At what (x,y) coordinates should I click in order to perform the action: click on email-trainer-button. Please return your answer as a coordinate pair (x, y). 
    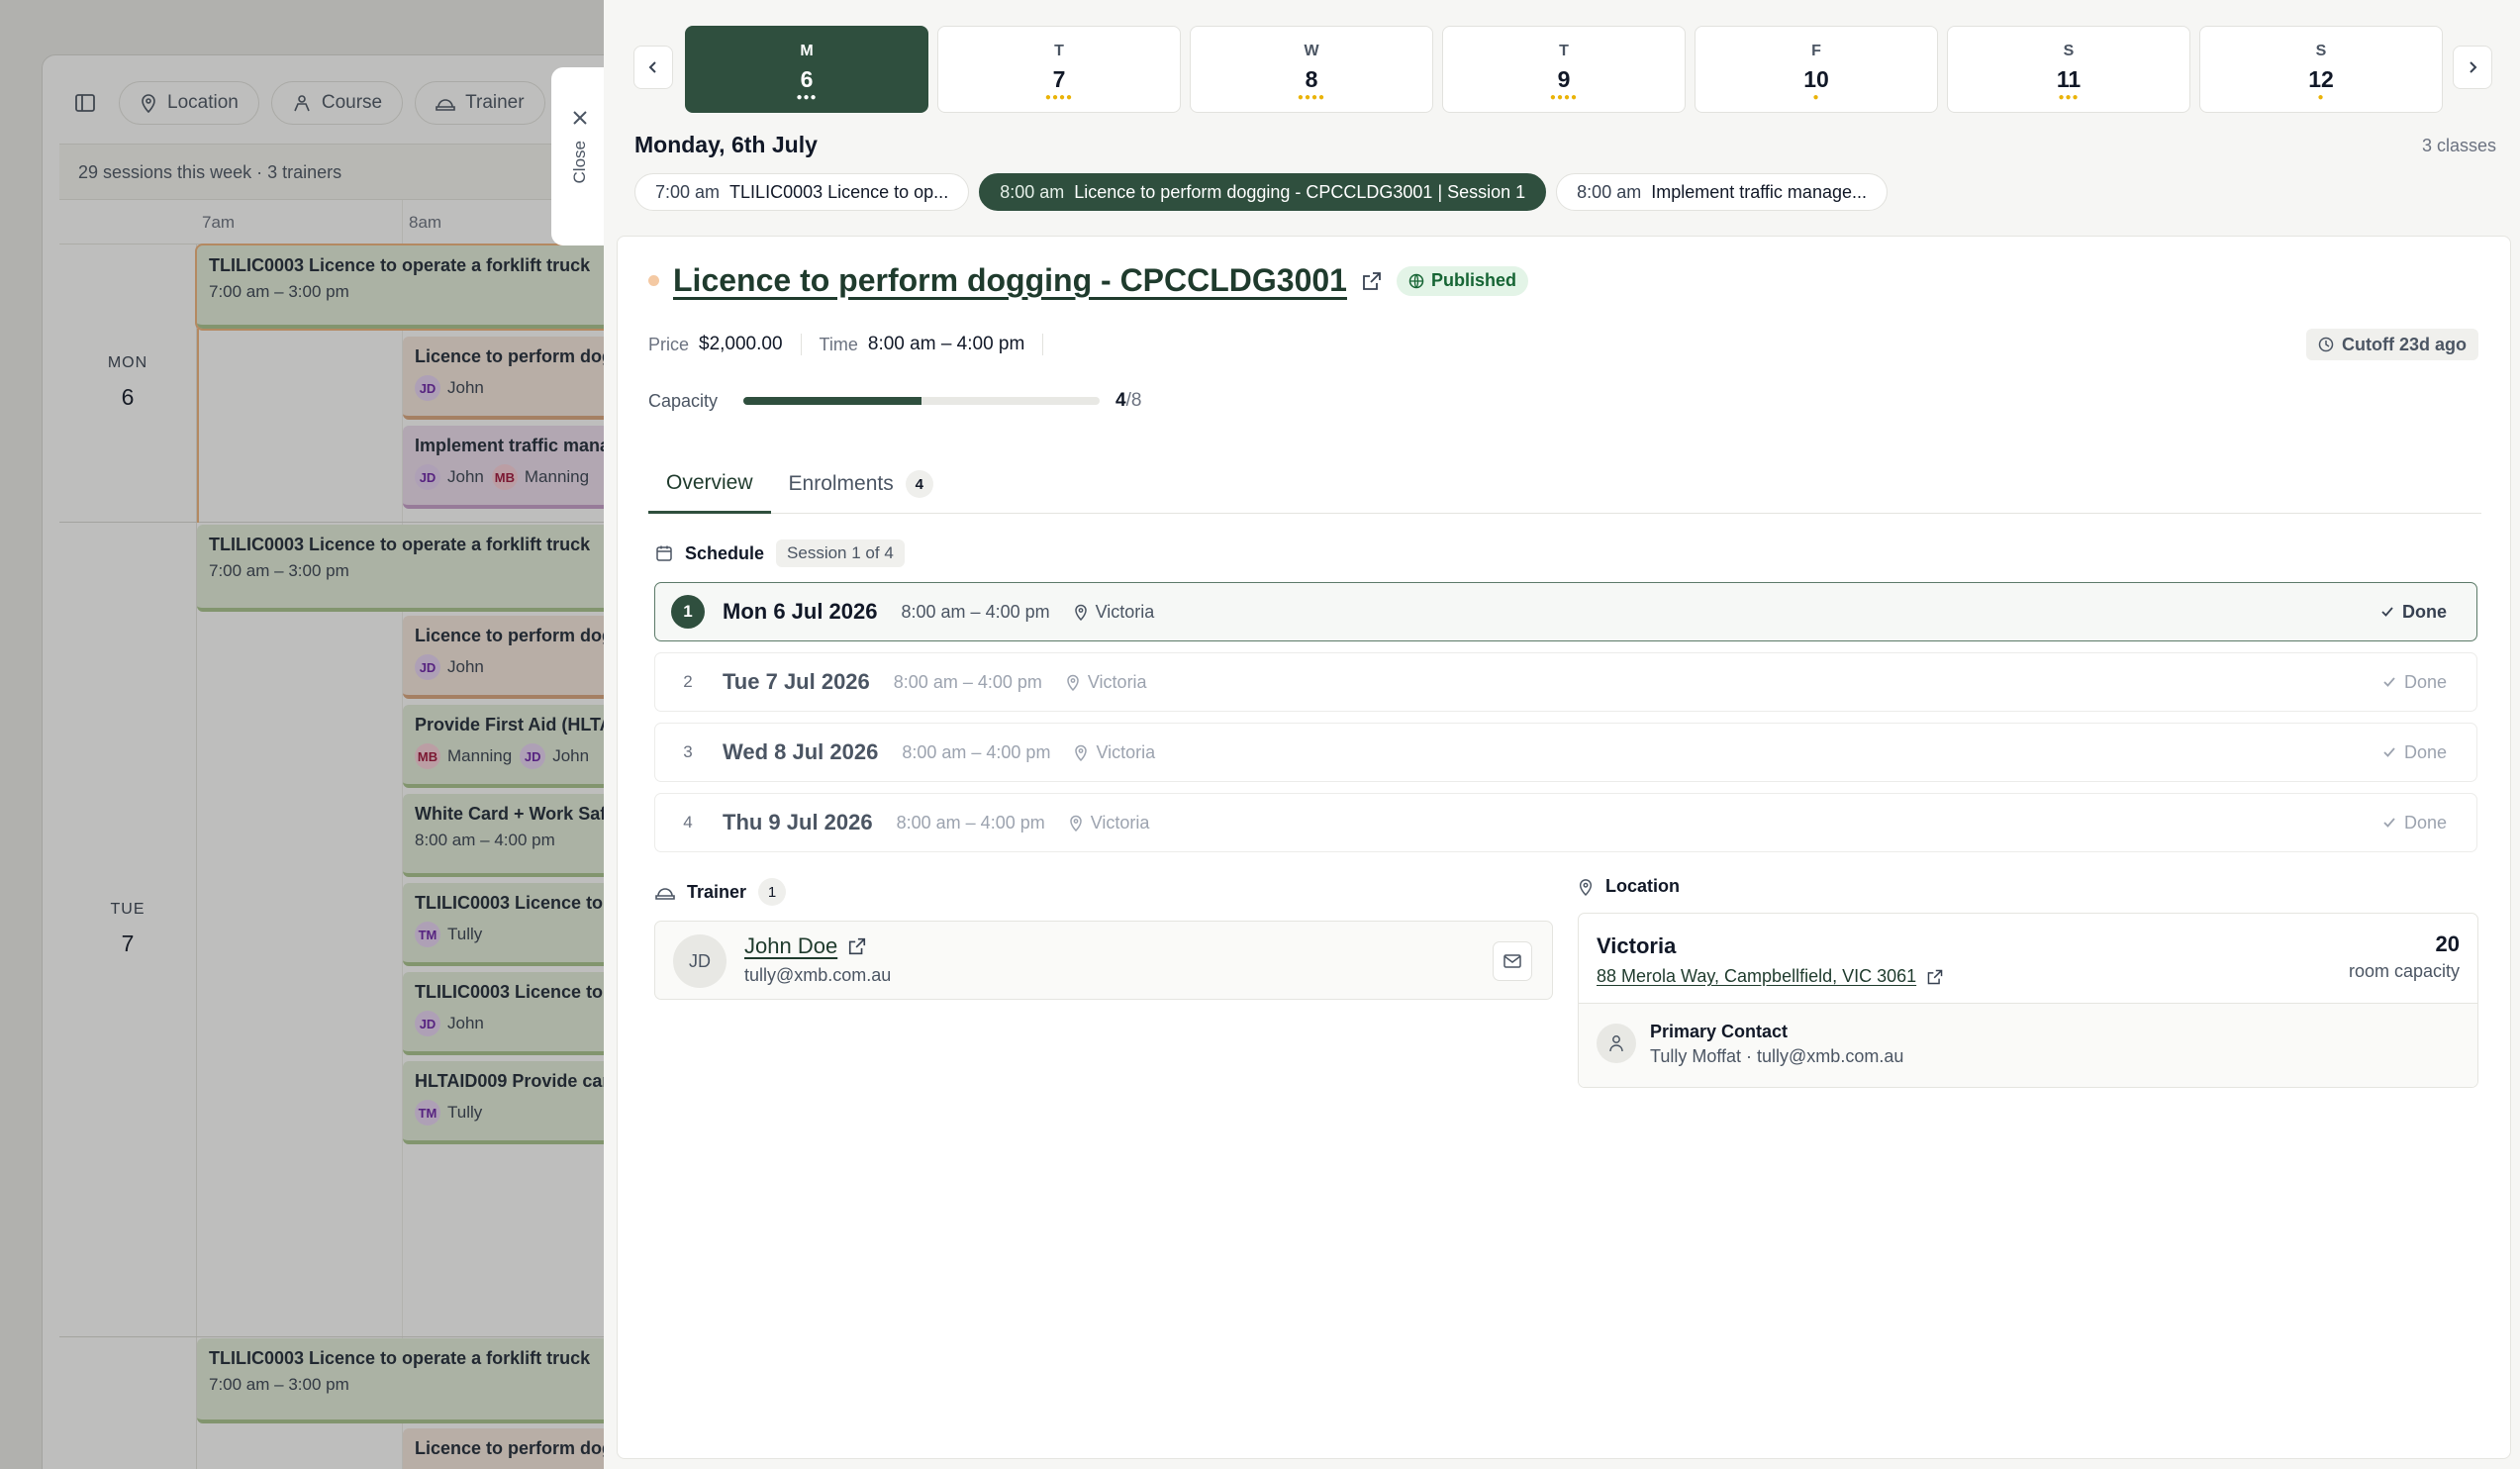
    Looking at the image, I should click on (1512, 961).